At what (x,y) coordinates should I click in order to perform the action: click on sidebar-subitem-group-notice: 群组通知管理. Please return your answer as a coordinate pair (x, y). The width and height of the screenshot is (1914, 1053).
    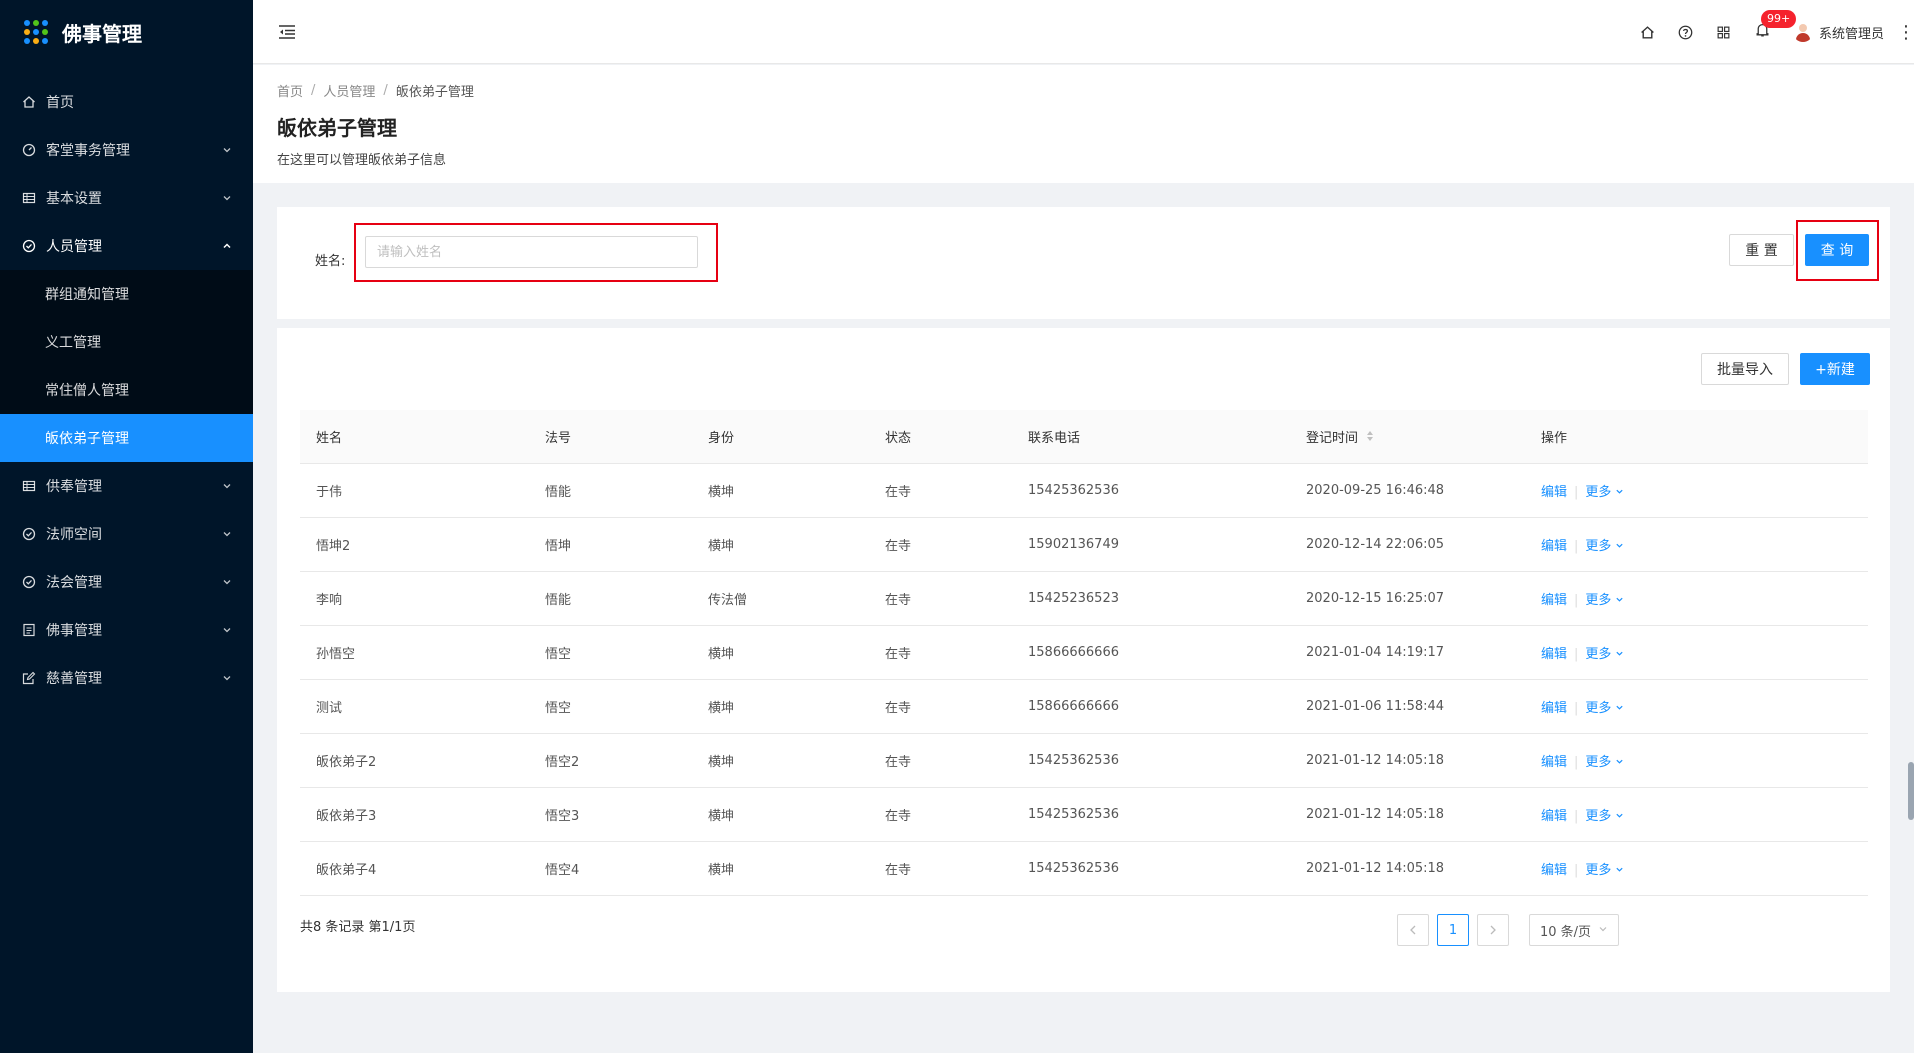
    Looking at the image, I should click on (126, 294).